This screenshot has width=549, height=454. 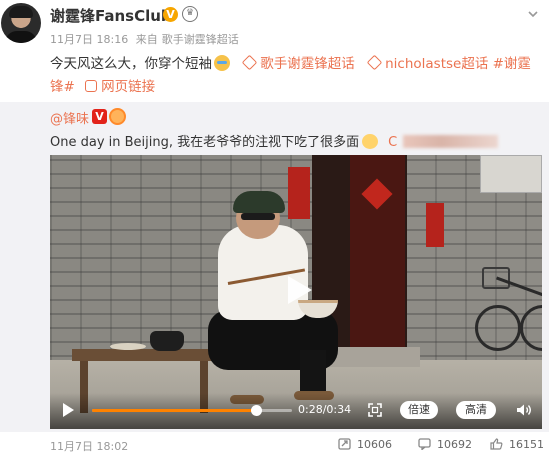 What do you see at coordinates (99, 116) in the screenshot?
I see `verified-badge-icon: V` at bounding box center [99, 116].